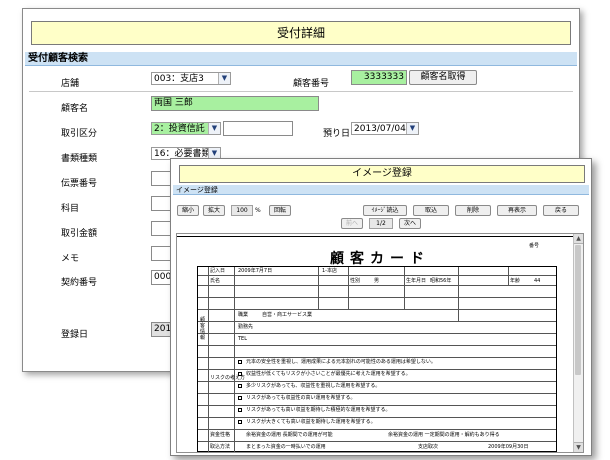 This screenshot has height=460, width=610. Describe the element at coordinates (79, 283) in the screenshot. I see `contract-number-label: 契約番号` at that location.